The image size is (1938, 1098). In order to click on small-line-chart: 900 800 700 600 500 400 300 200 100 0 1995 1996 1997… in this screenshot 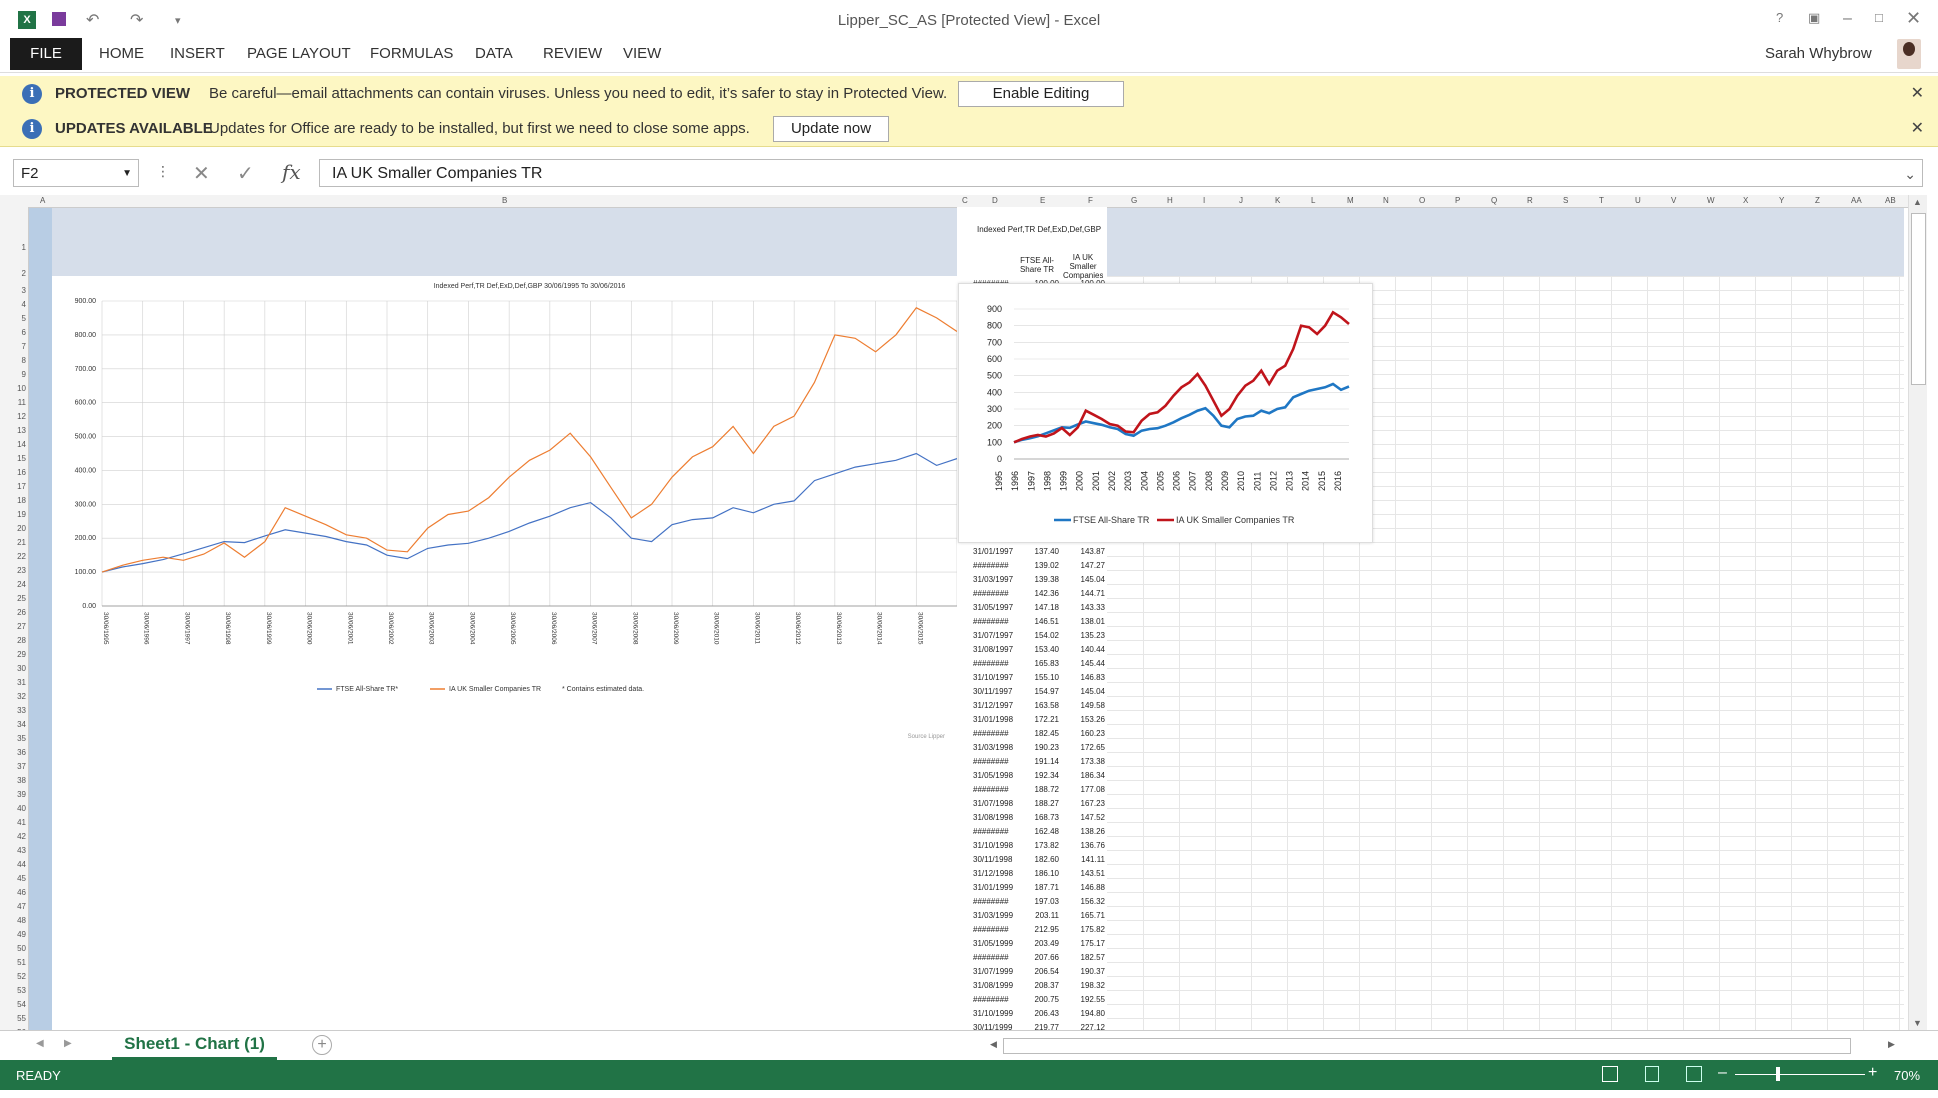, I will do `click(1165, 413)`.